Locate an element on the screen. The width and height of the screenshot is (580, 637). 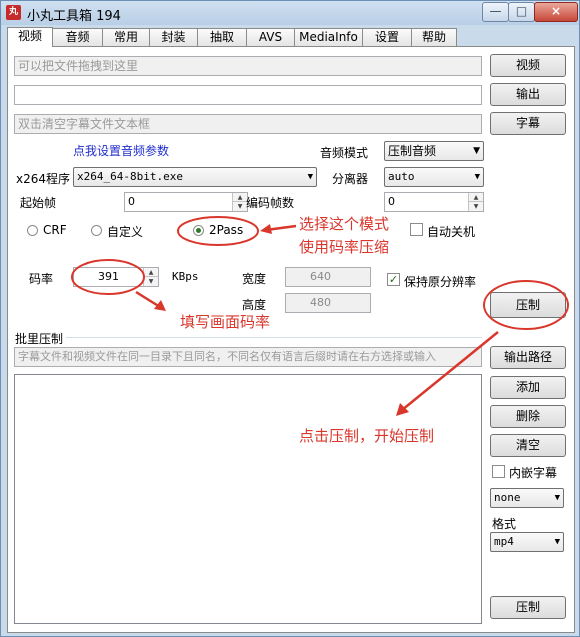
compress-highlight-ellipse is located at coordinates (526, 305).